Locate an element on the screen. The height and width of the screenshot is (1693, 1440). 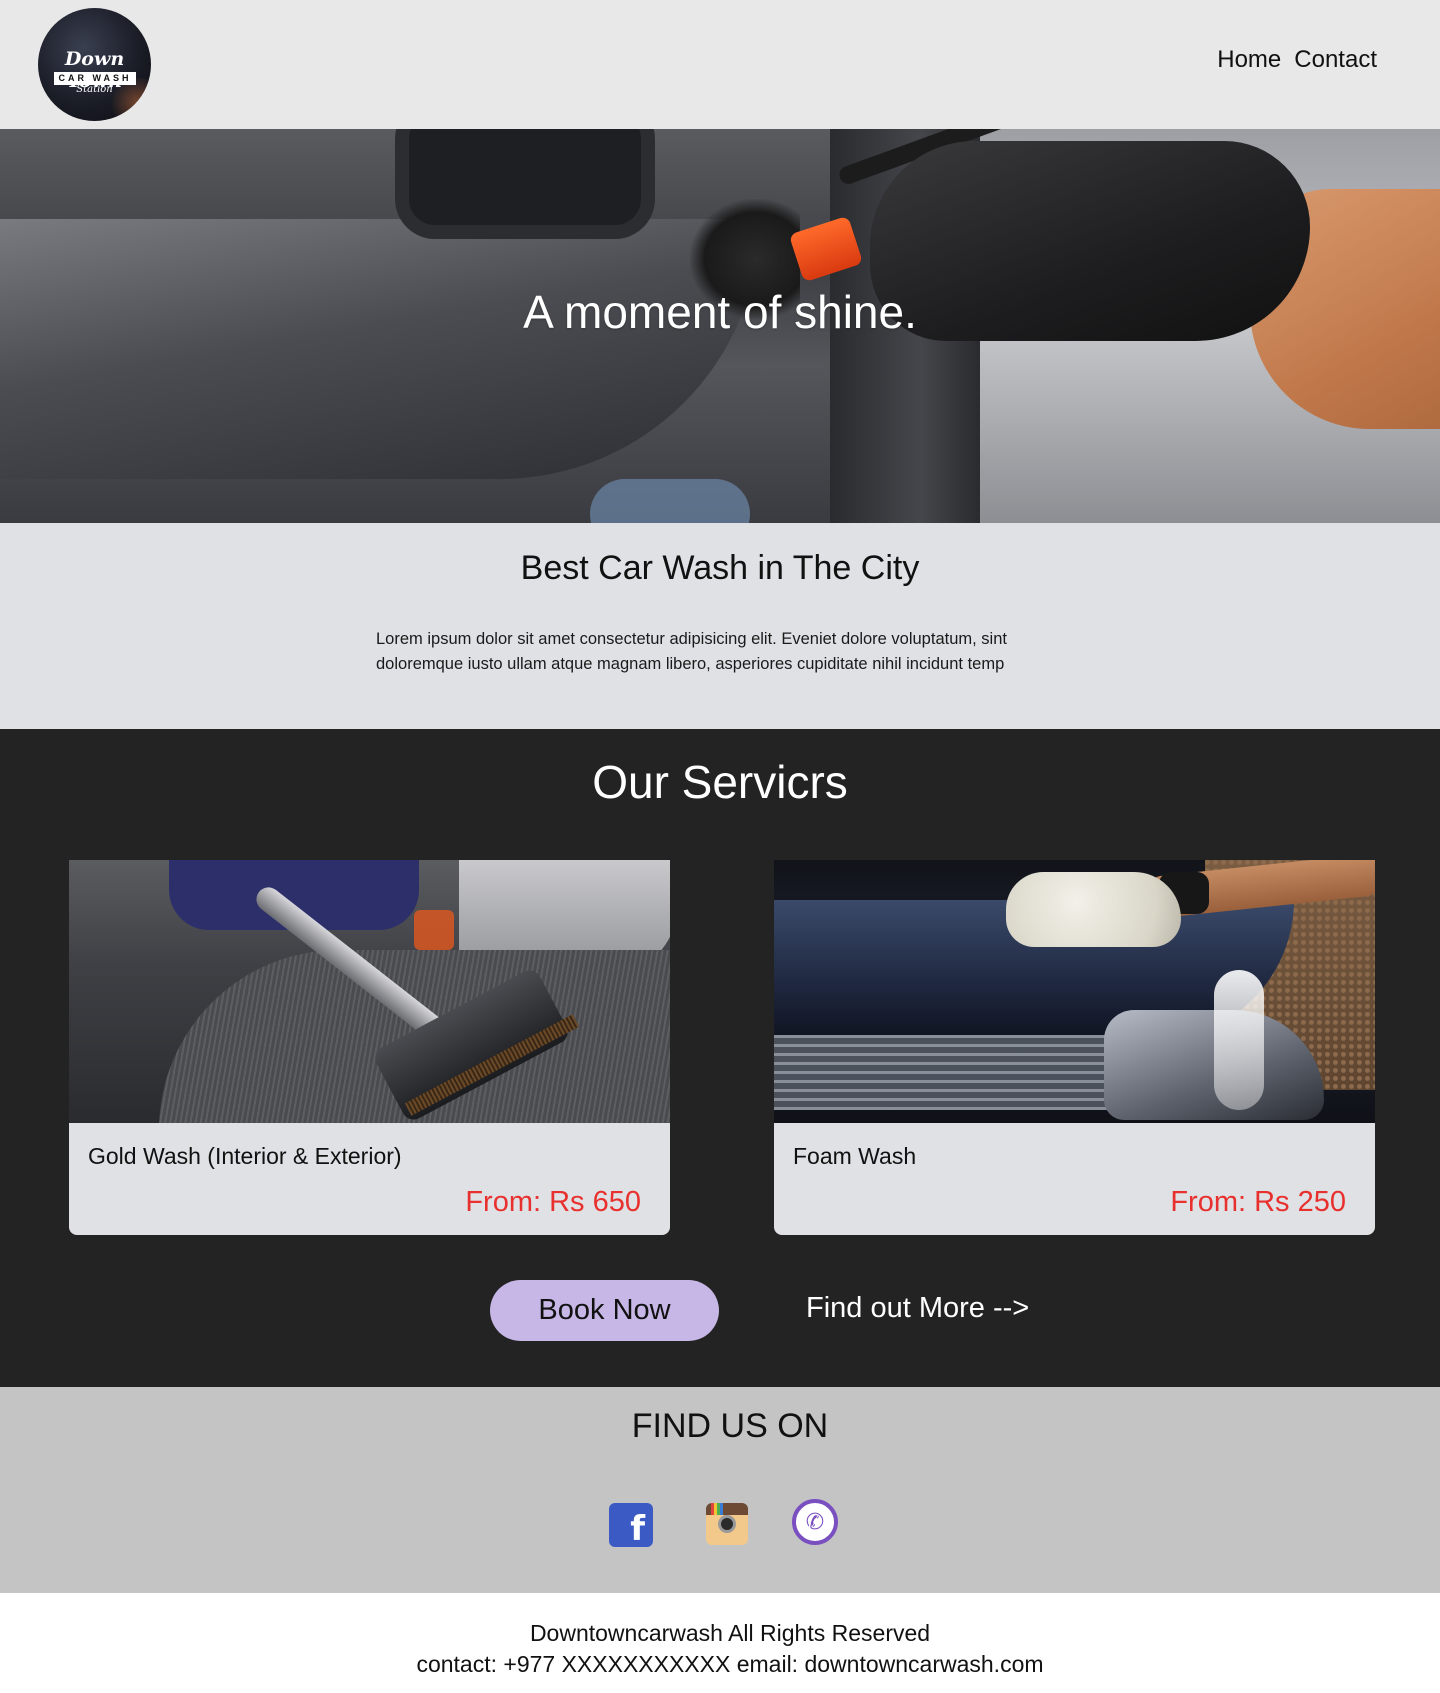
viber-icon: ✆ is located at coordinates (815, 1522).